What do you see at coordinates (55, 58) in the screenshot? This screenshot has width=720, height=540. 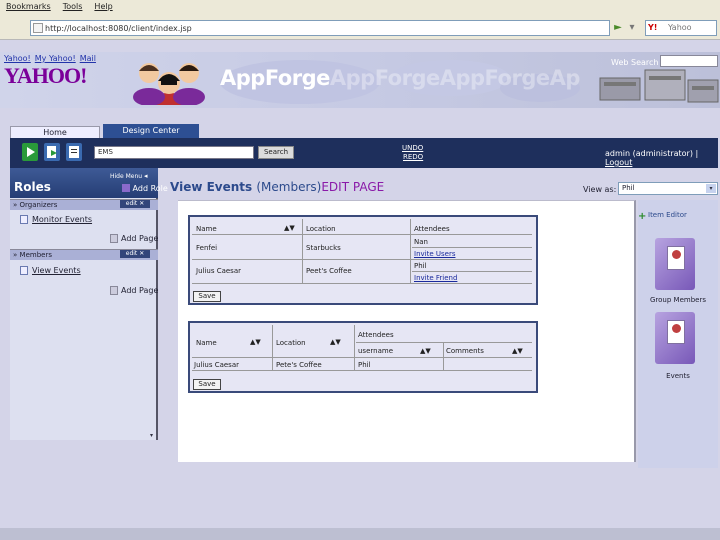 I see `my-yahoo-link: My Yahoo!` at bounding box center [55, 58].